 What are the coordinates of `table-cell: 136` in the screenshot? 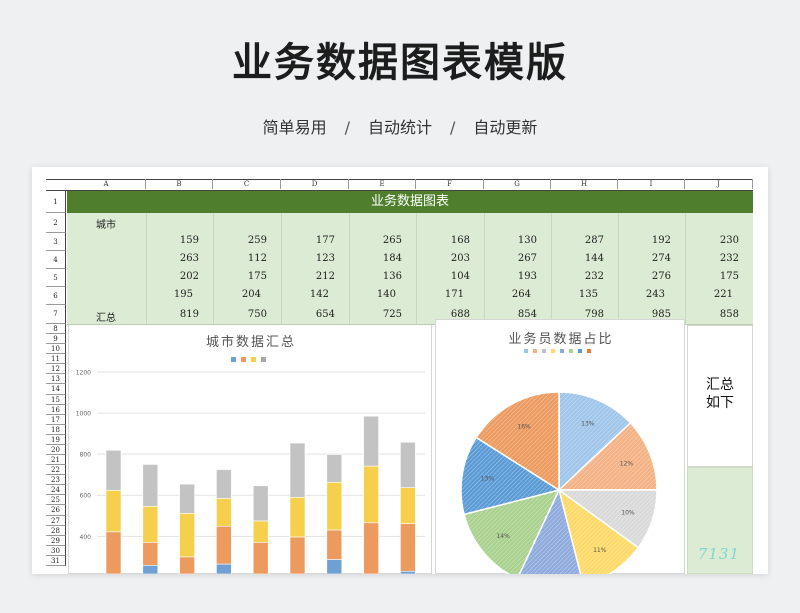 It's located at (382, 276).